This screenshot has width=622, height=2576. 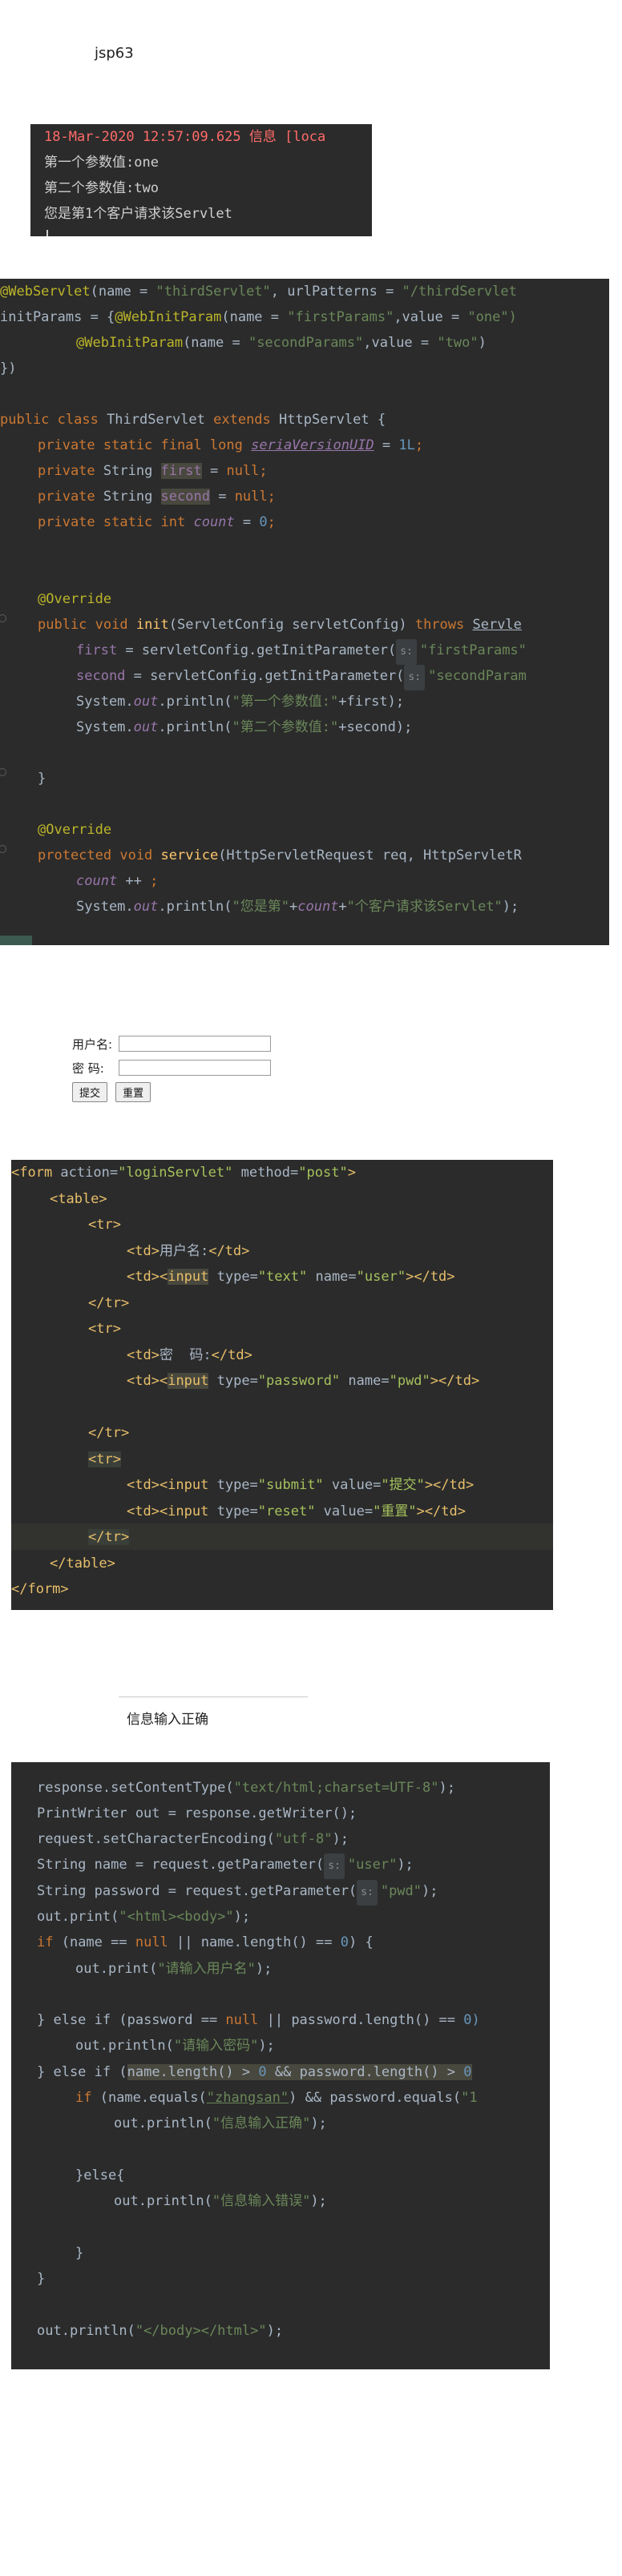 What do you see at coordinates (160, 2331) in the screenshot?
I see `code-line: out.println("</body></html>");` at bounding box center [160, 2331].